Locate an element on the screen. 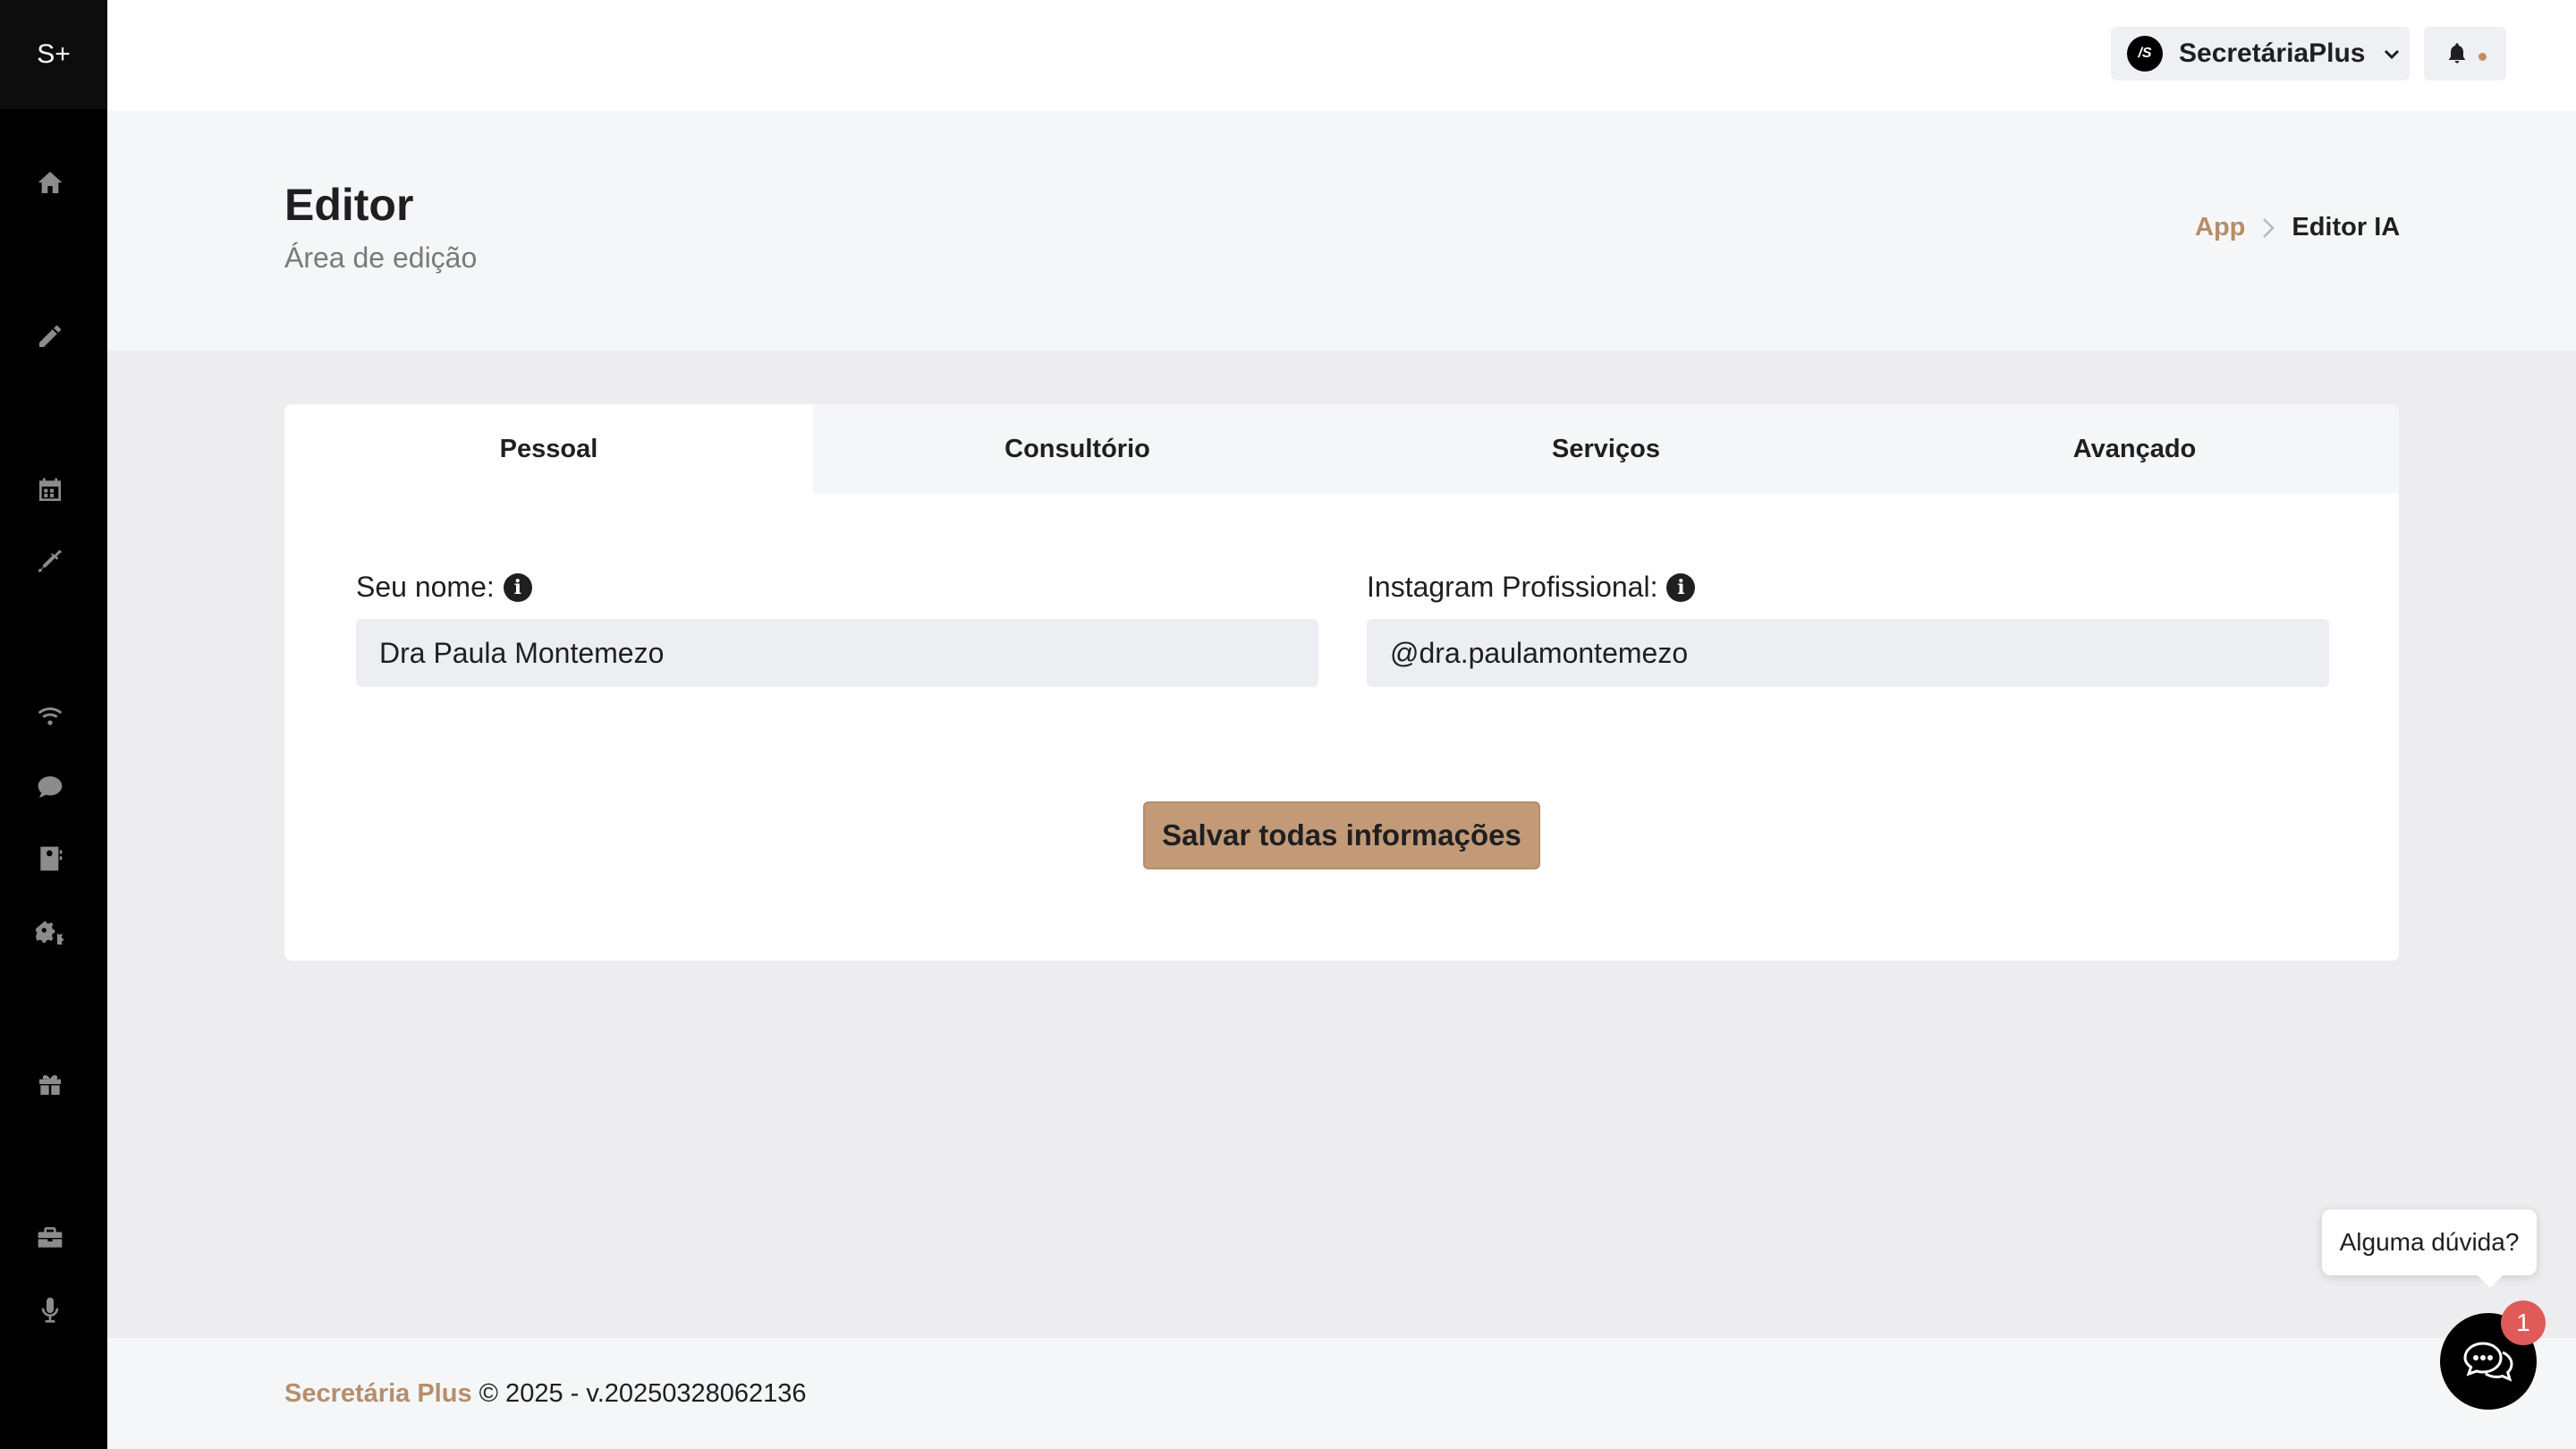 This screenshot has height=1449, width=2576. app-logo: S+ is located at coordinates (53, 54).